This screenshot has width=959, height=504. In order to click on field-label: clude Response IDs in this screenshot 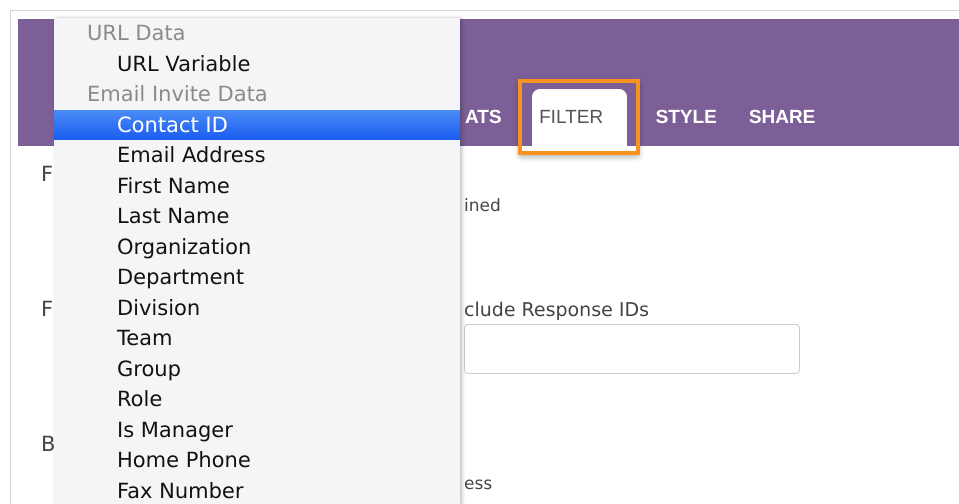, I will do `click(556, 310)`.